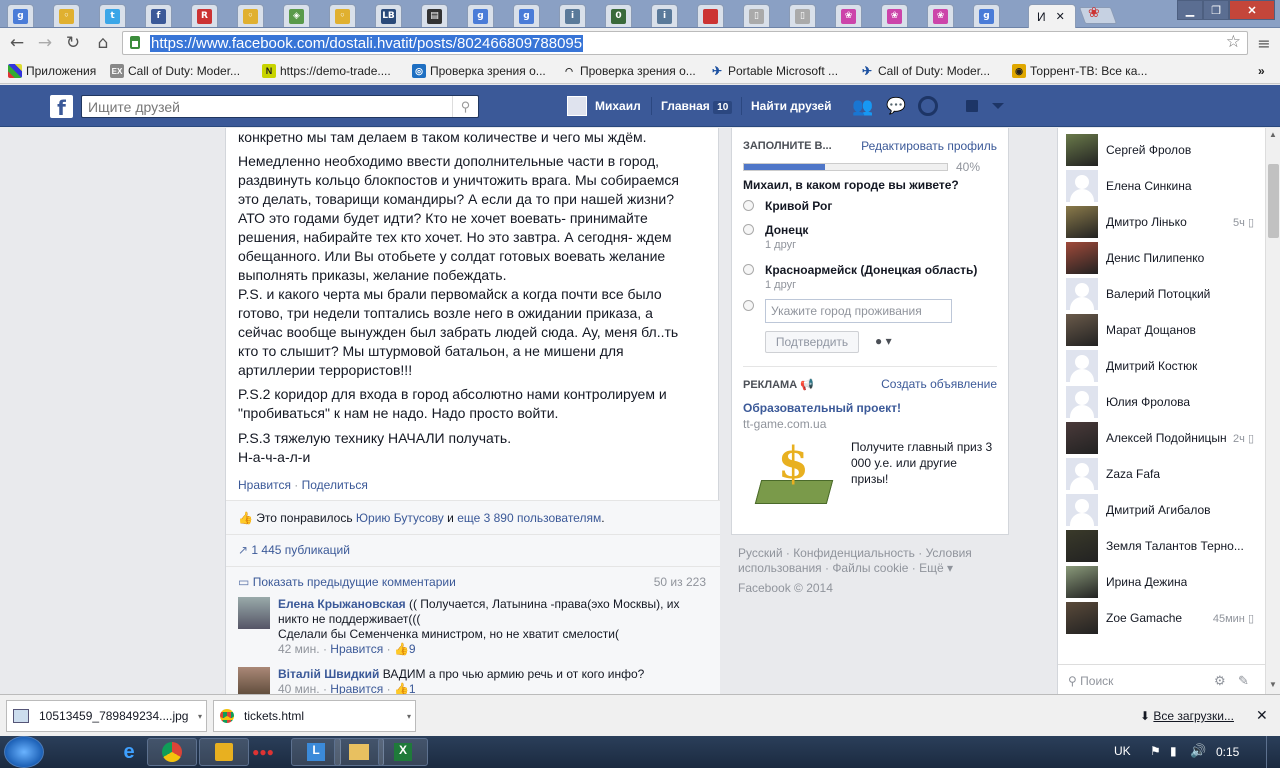 Image resolution: width=1280 pixels, height=768 pixels. Describe the element at coordinates (73, 43) in the screenshot. I see `reload-icon: ↻` at that location.